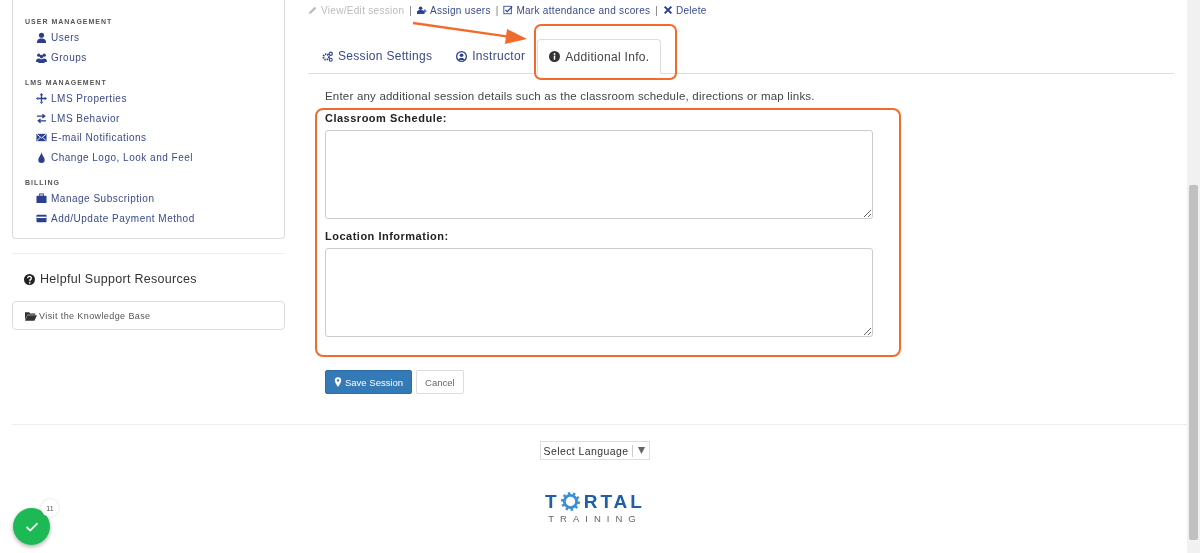 The image size is (1200, 553). Describe the element at coordinates (614, 501) in the screenshot. I see `logo-text: RTAL` at that location.